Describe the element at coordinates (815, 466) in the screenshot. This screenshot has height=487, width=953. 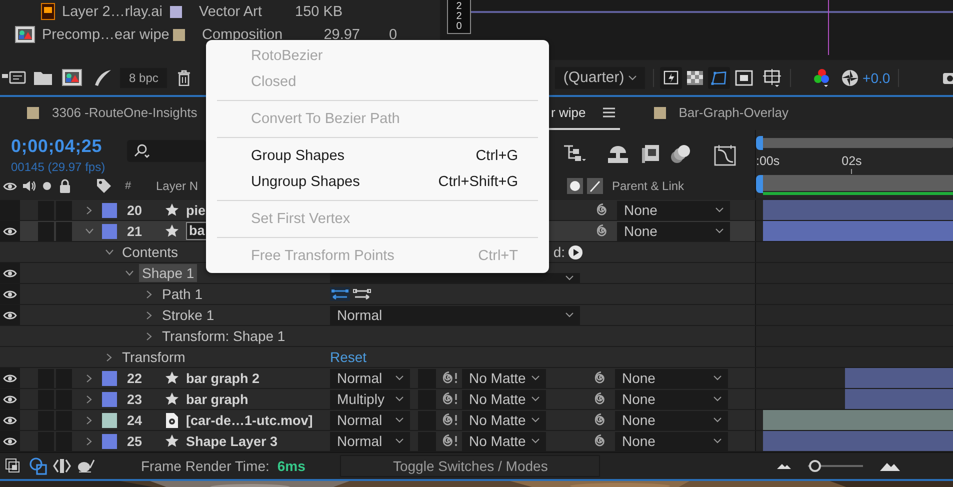
I see `zoom-slider-handle` at that location.